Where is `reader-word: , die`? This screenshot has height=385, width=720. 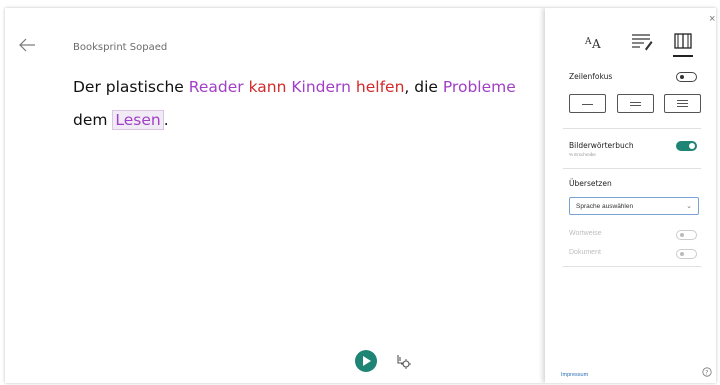
reader-word: , die is located at coordinates (423, 87).